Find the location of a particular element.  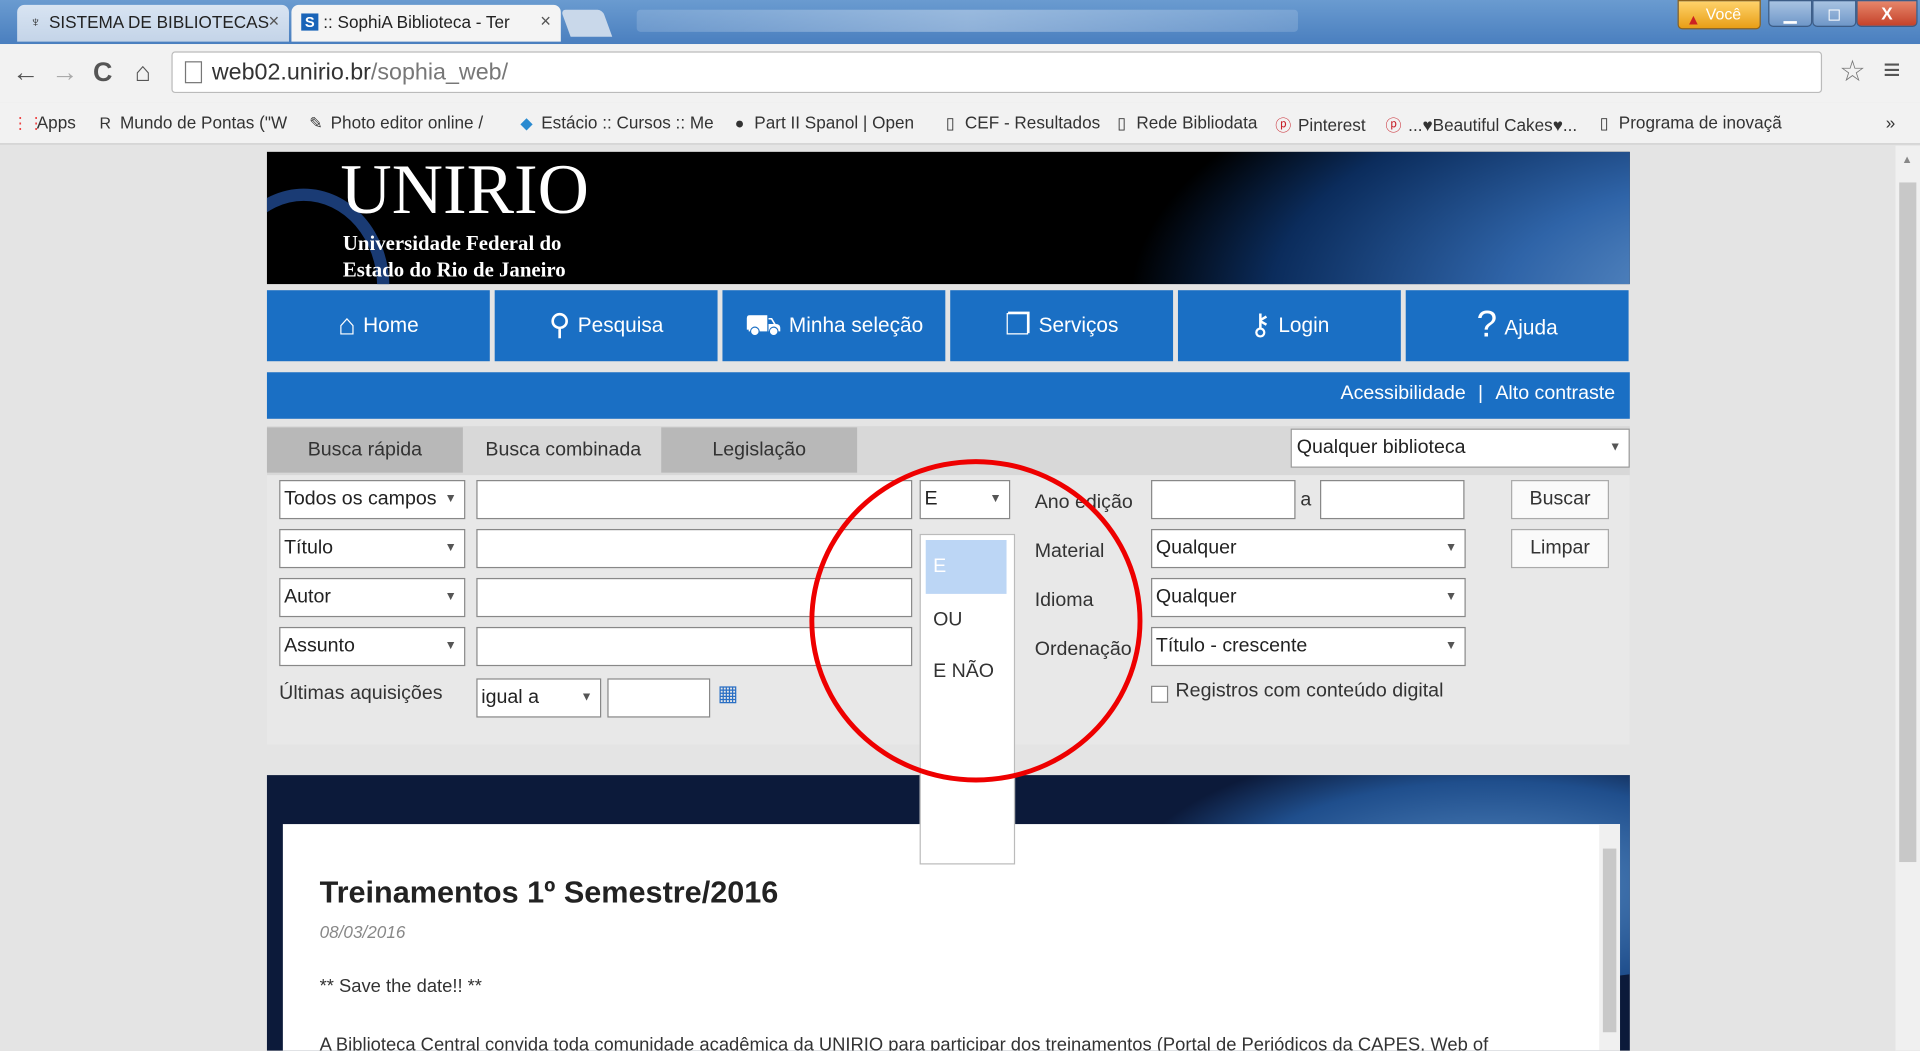

field-select-4: Assunto ▼ is located at coordinates (372, 646).